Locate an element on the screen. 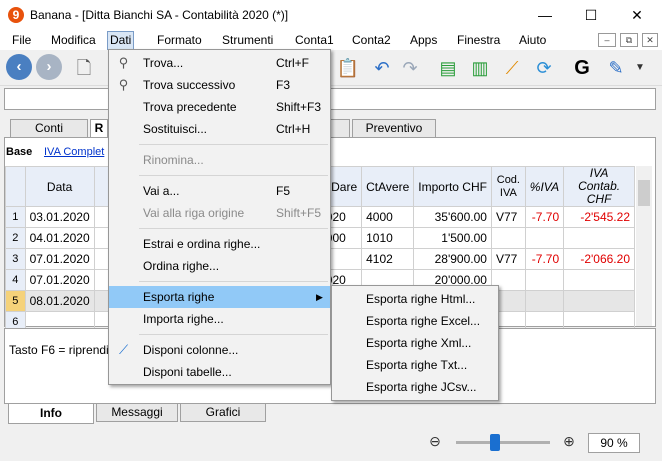  scrollbar-thumb is located at coordinates (644, 193).